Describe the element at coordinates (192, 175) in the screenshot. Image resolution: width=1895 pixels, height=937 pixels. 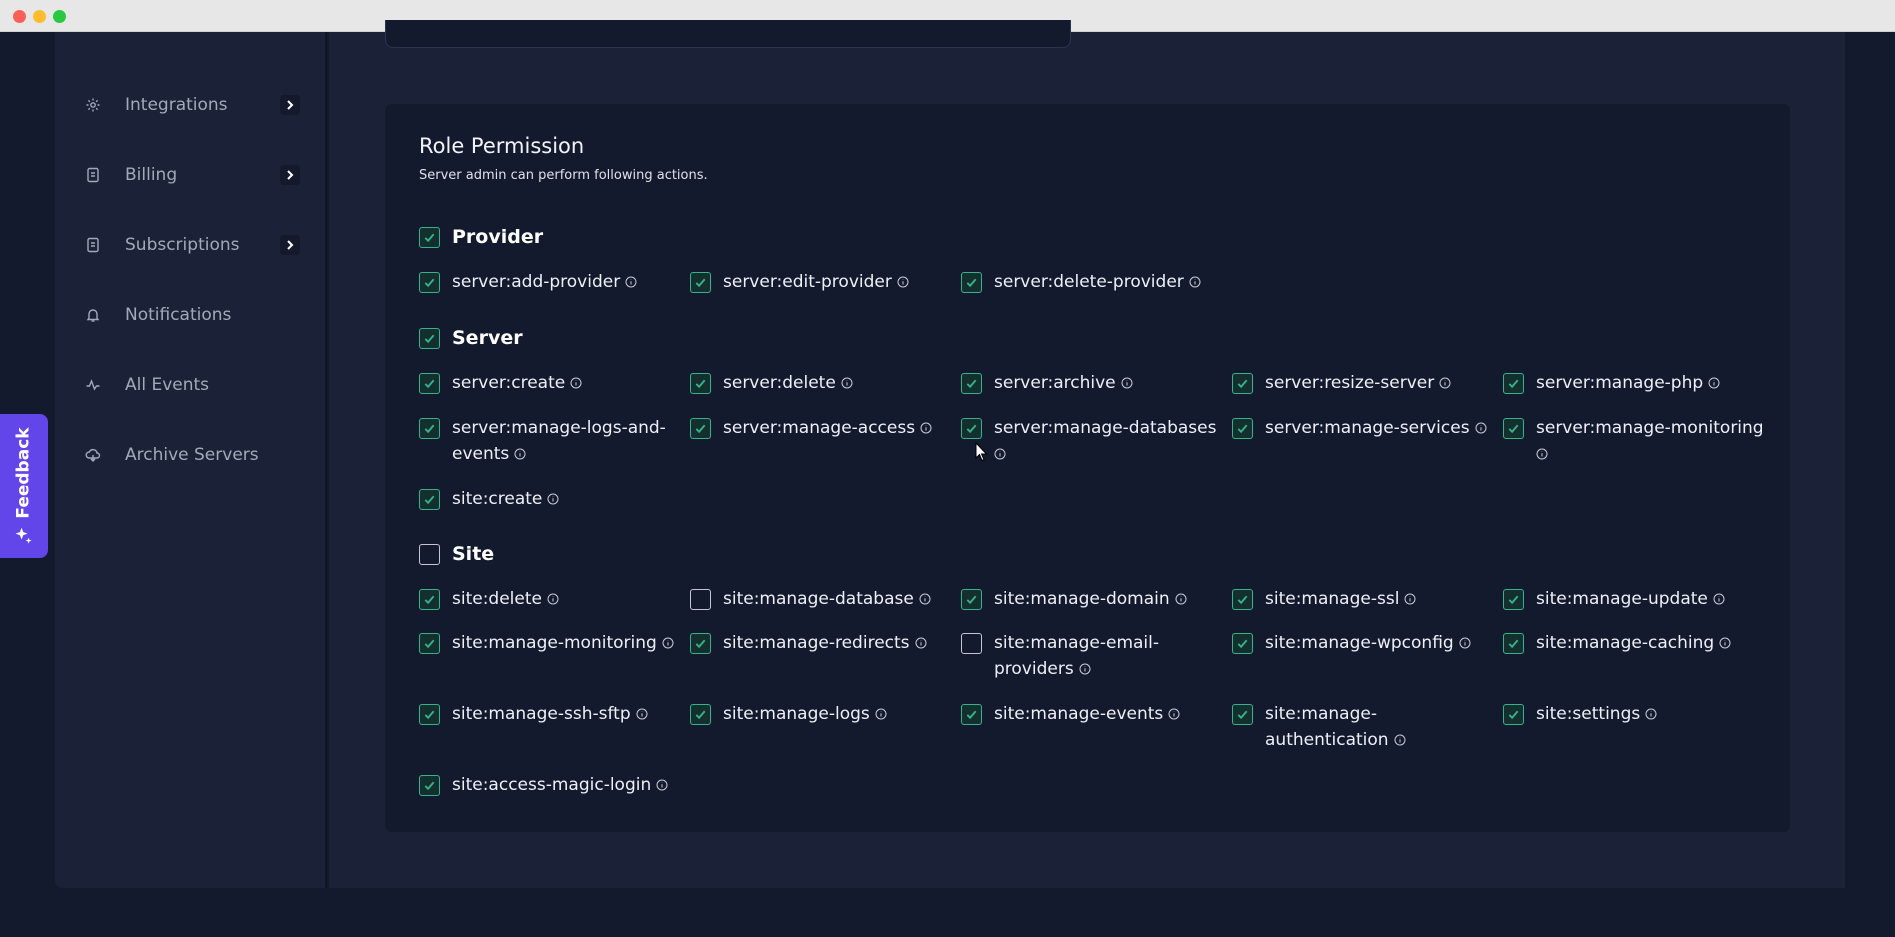
I see `sidebar-item-billing: Billing` at that location.